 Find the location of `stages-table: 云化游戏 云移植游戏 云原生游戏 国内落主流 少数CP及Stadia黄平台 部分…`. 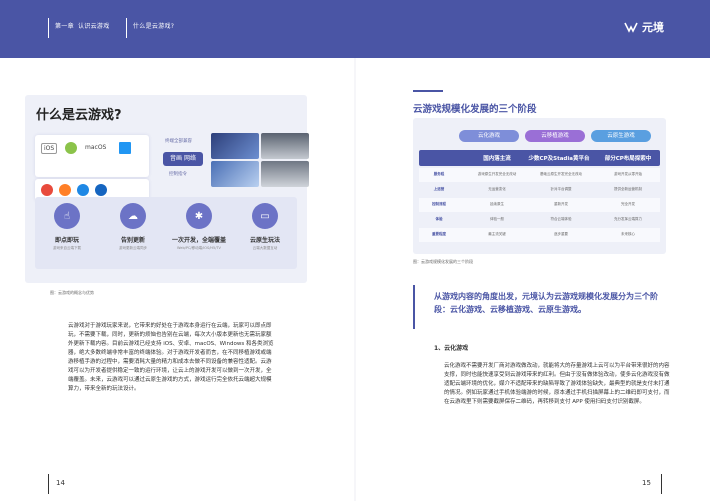

stages-table: 云化游戏 云移植游戏 云原生游戏 国内落主流 少数CP及Stadia黄平台 部分… is located at coordinates (539, 186).